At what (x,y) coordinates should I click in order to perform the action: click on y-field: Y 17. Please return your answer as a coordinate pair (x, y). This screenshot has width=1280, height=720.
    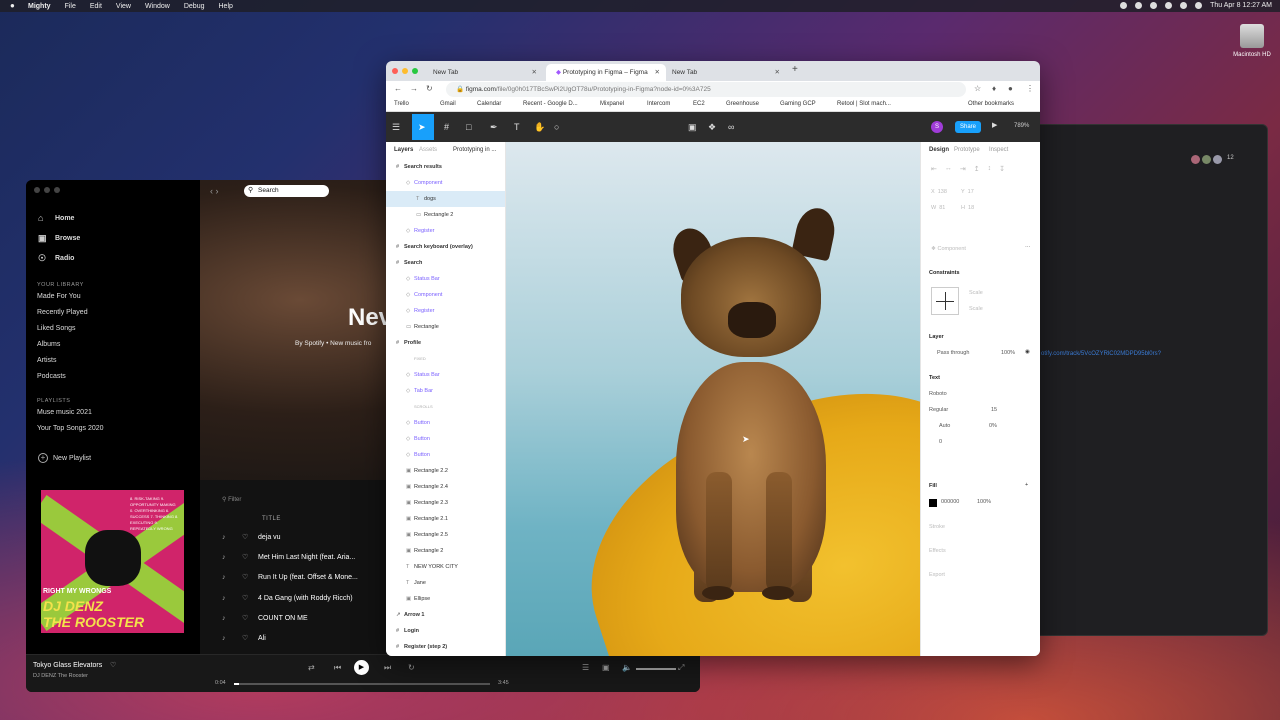
    Looking at the image, I should click on (967, 192).